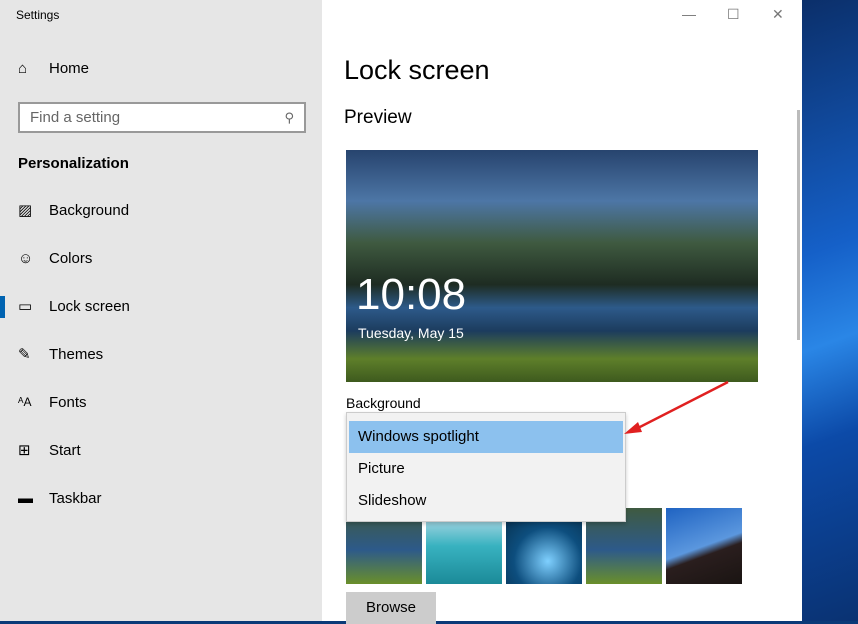  Describe the element at coordinates (417, 70) in the screenshot. I see `page-title: Lock screen` at that location.